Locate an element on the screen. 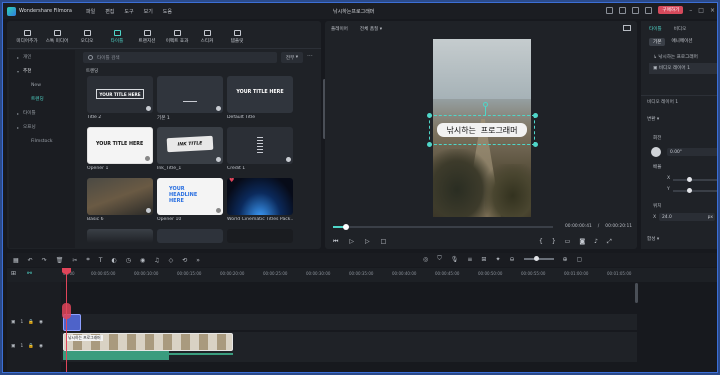 This screenshot has height=375, width=720. title-tile: Credit 1 is located at coordinates (260, 151).